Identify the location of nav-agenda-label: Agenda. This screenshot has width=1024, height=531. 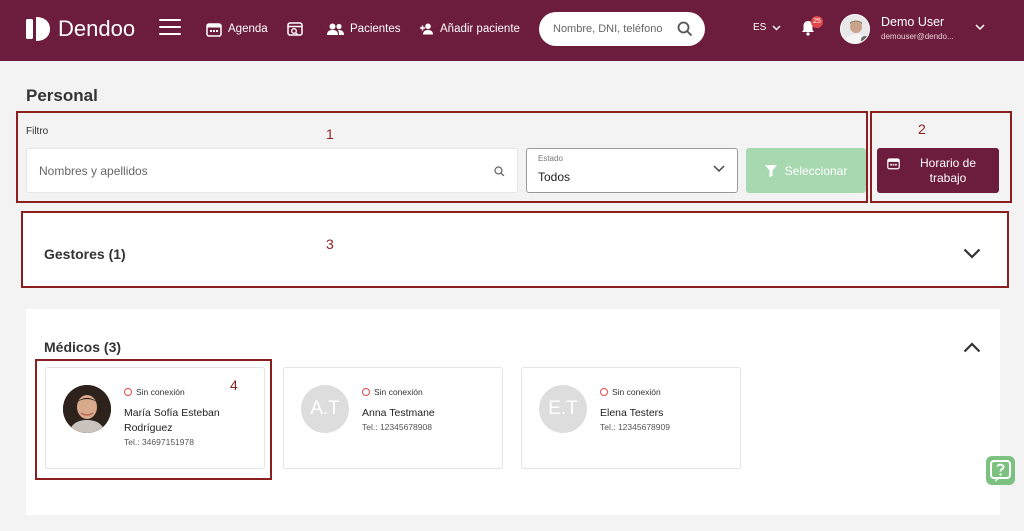
(248, 29).